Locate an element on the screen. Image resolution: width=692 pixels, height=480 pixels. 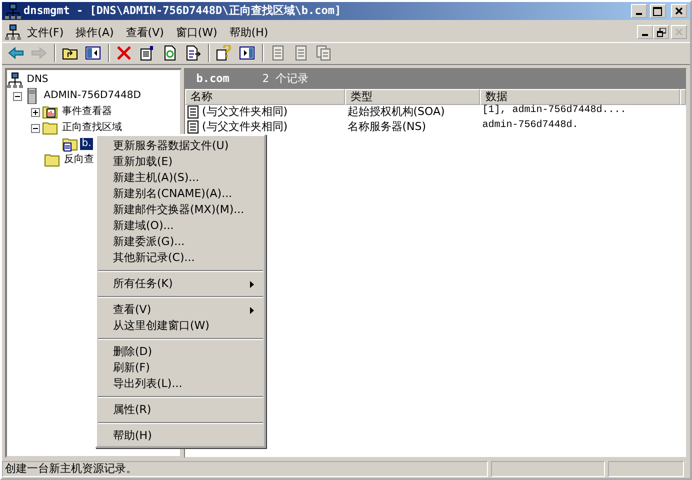
tree-toggle-icon is located at coordinates (93, 53).